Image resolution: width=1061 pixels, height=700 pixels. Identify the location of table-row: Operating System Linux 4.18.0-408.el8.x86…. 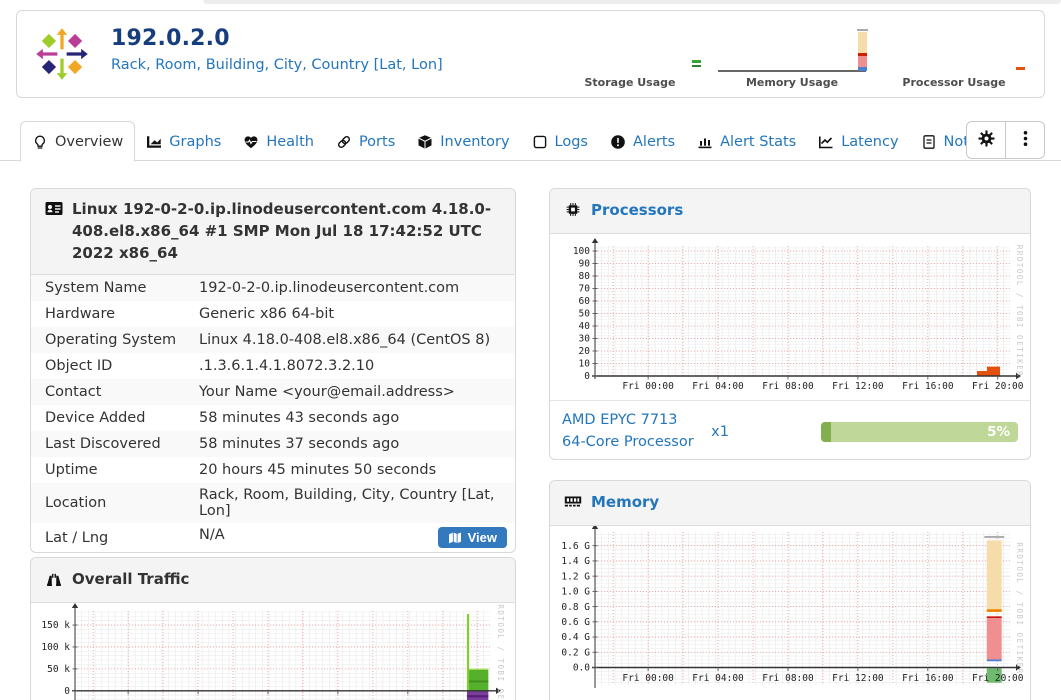
(273, 340).